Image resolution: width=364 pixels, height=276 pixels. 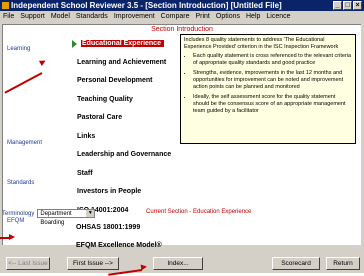 I want to click on menu-compare: Compare, so click(x=175, y=16).